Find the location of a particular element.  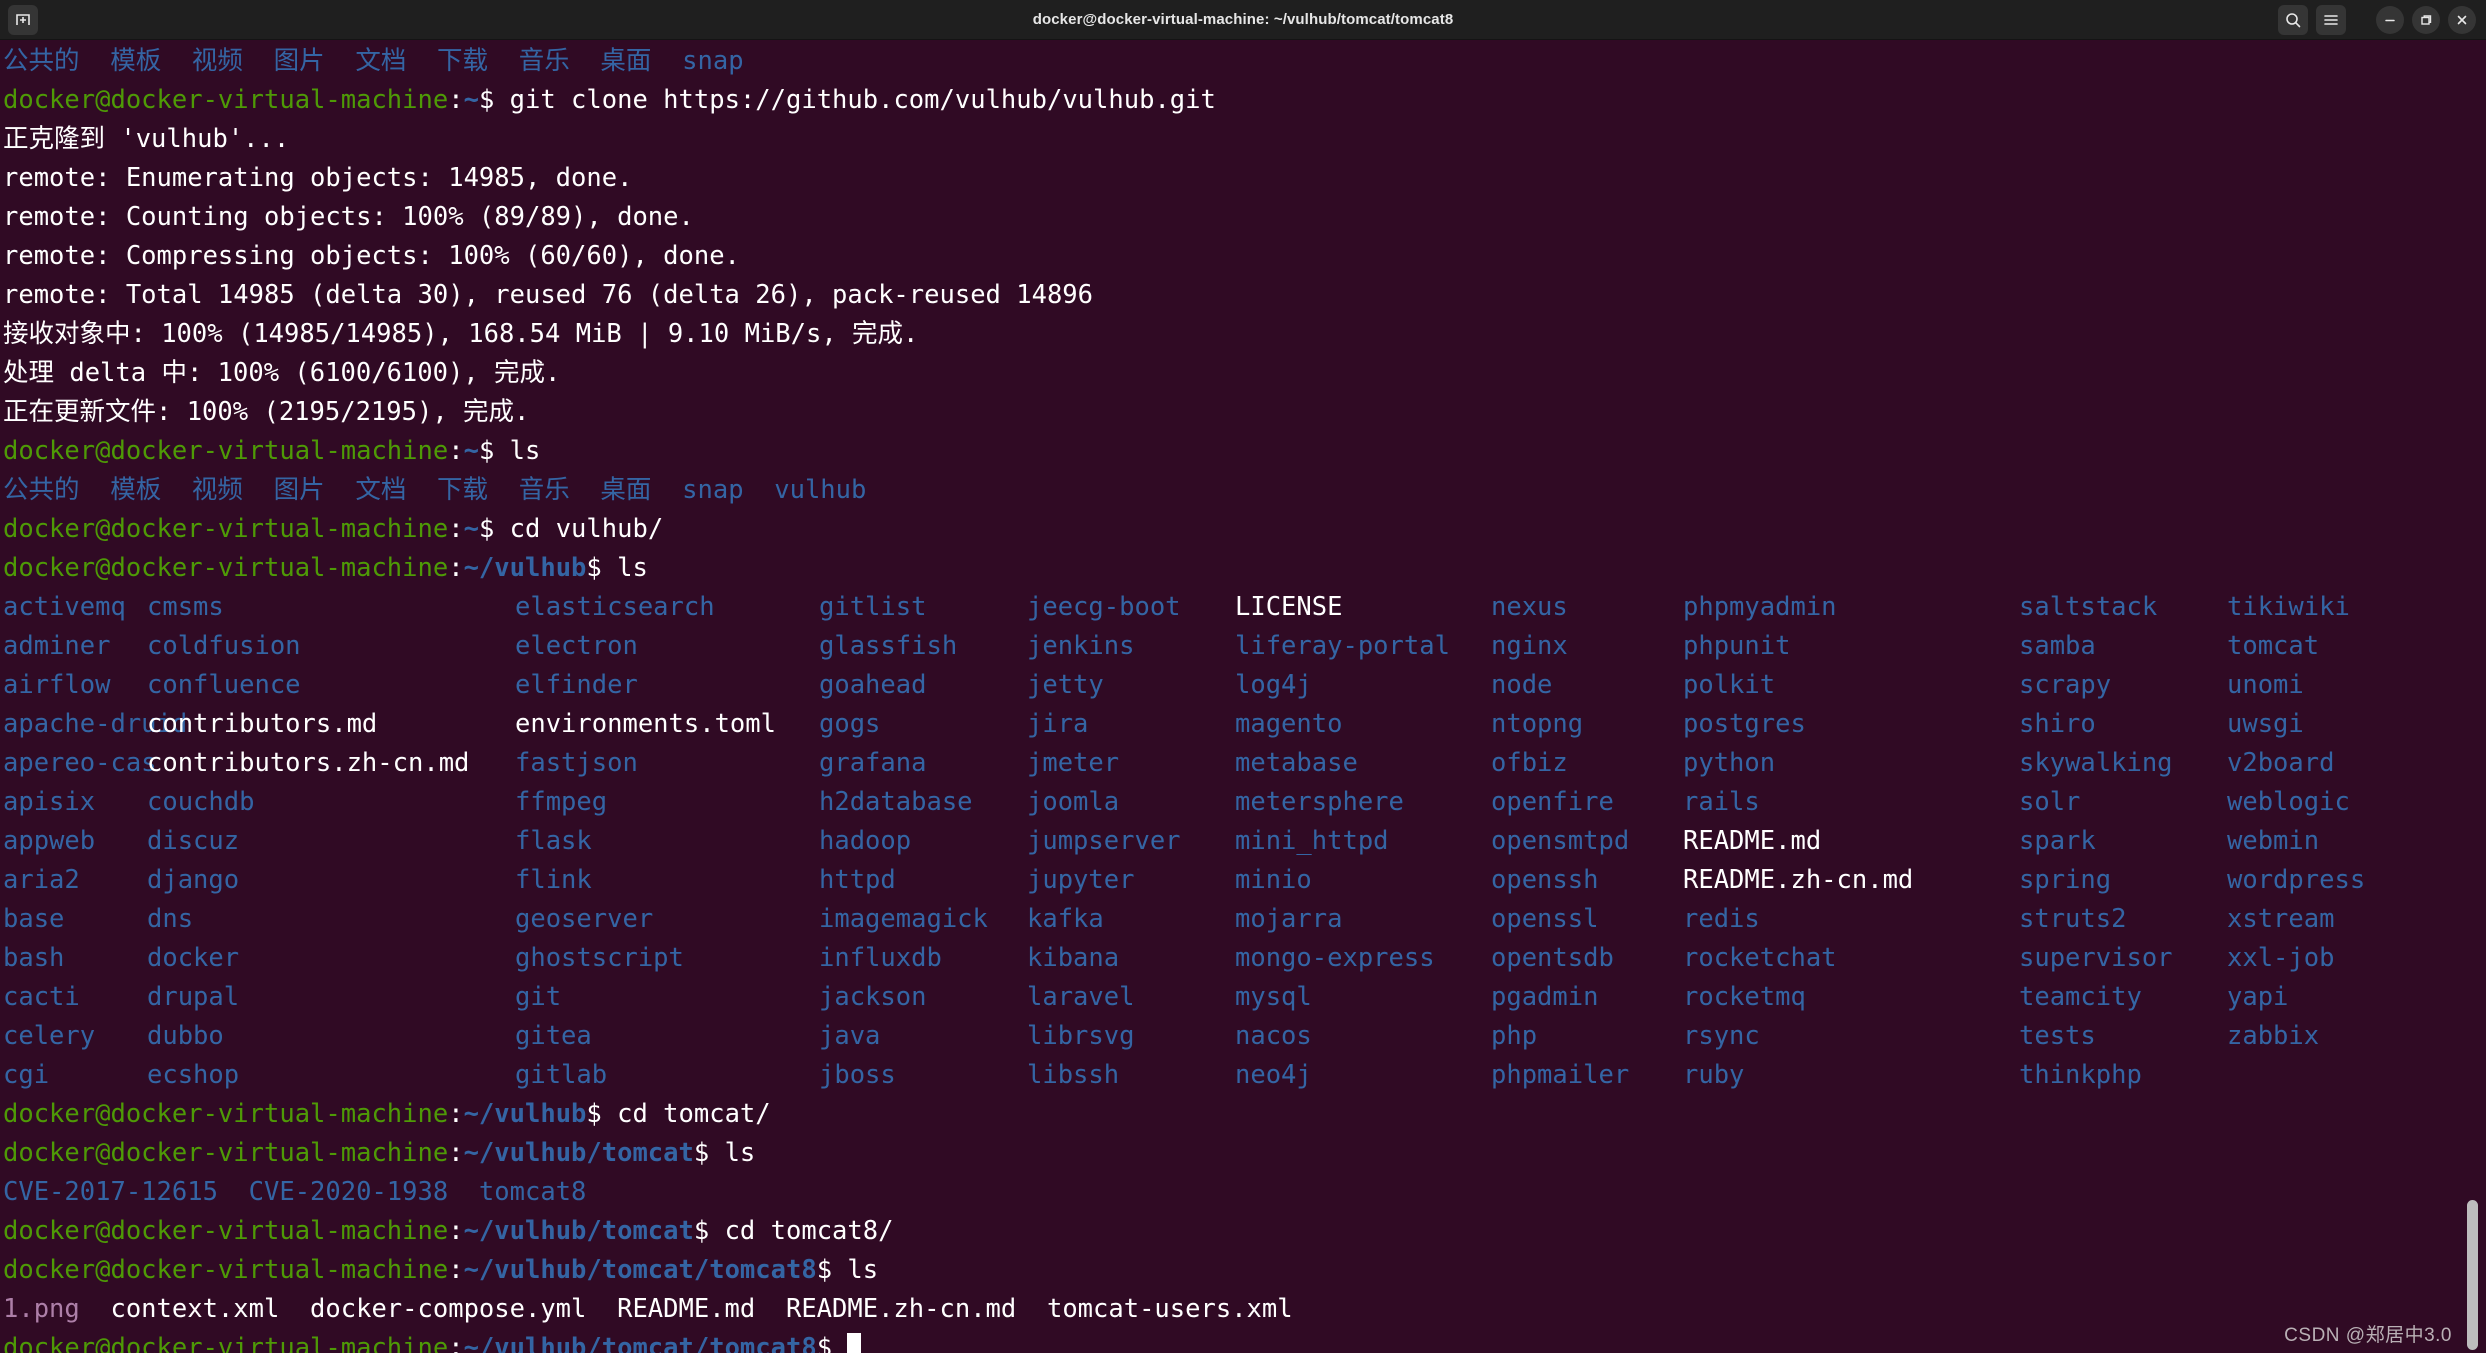

directory-entry: ecshop is located at coordinates (193, 1075).